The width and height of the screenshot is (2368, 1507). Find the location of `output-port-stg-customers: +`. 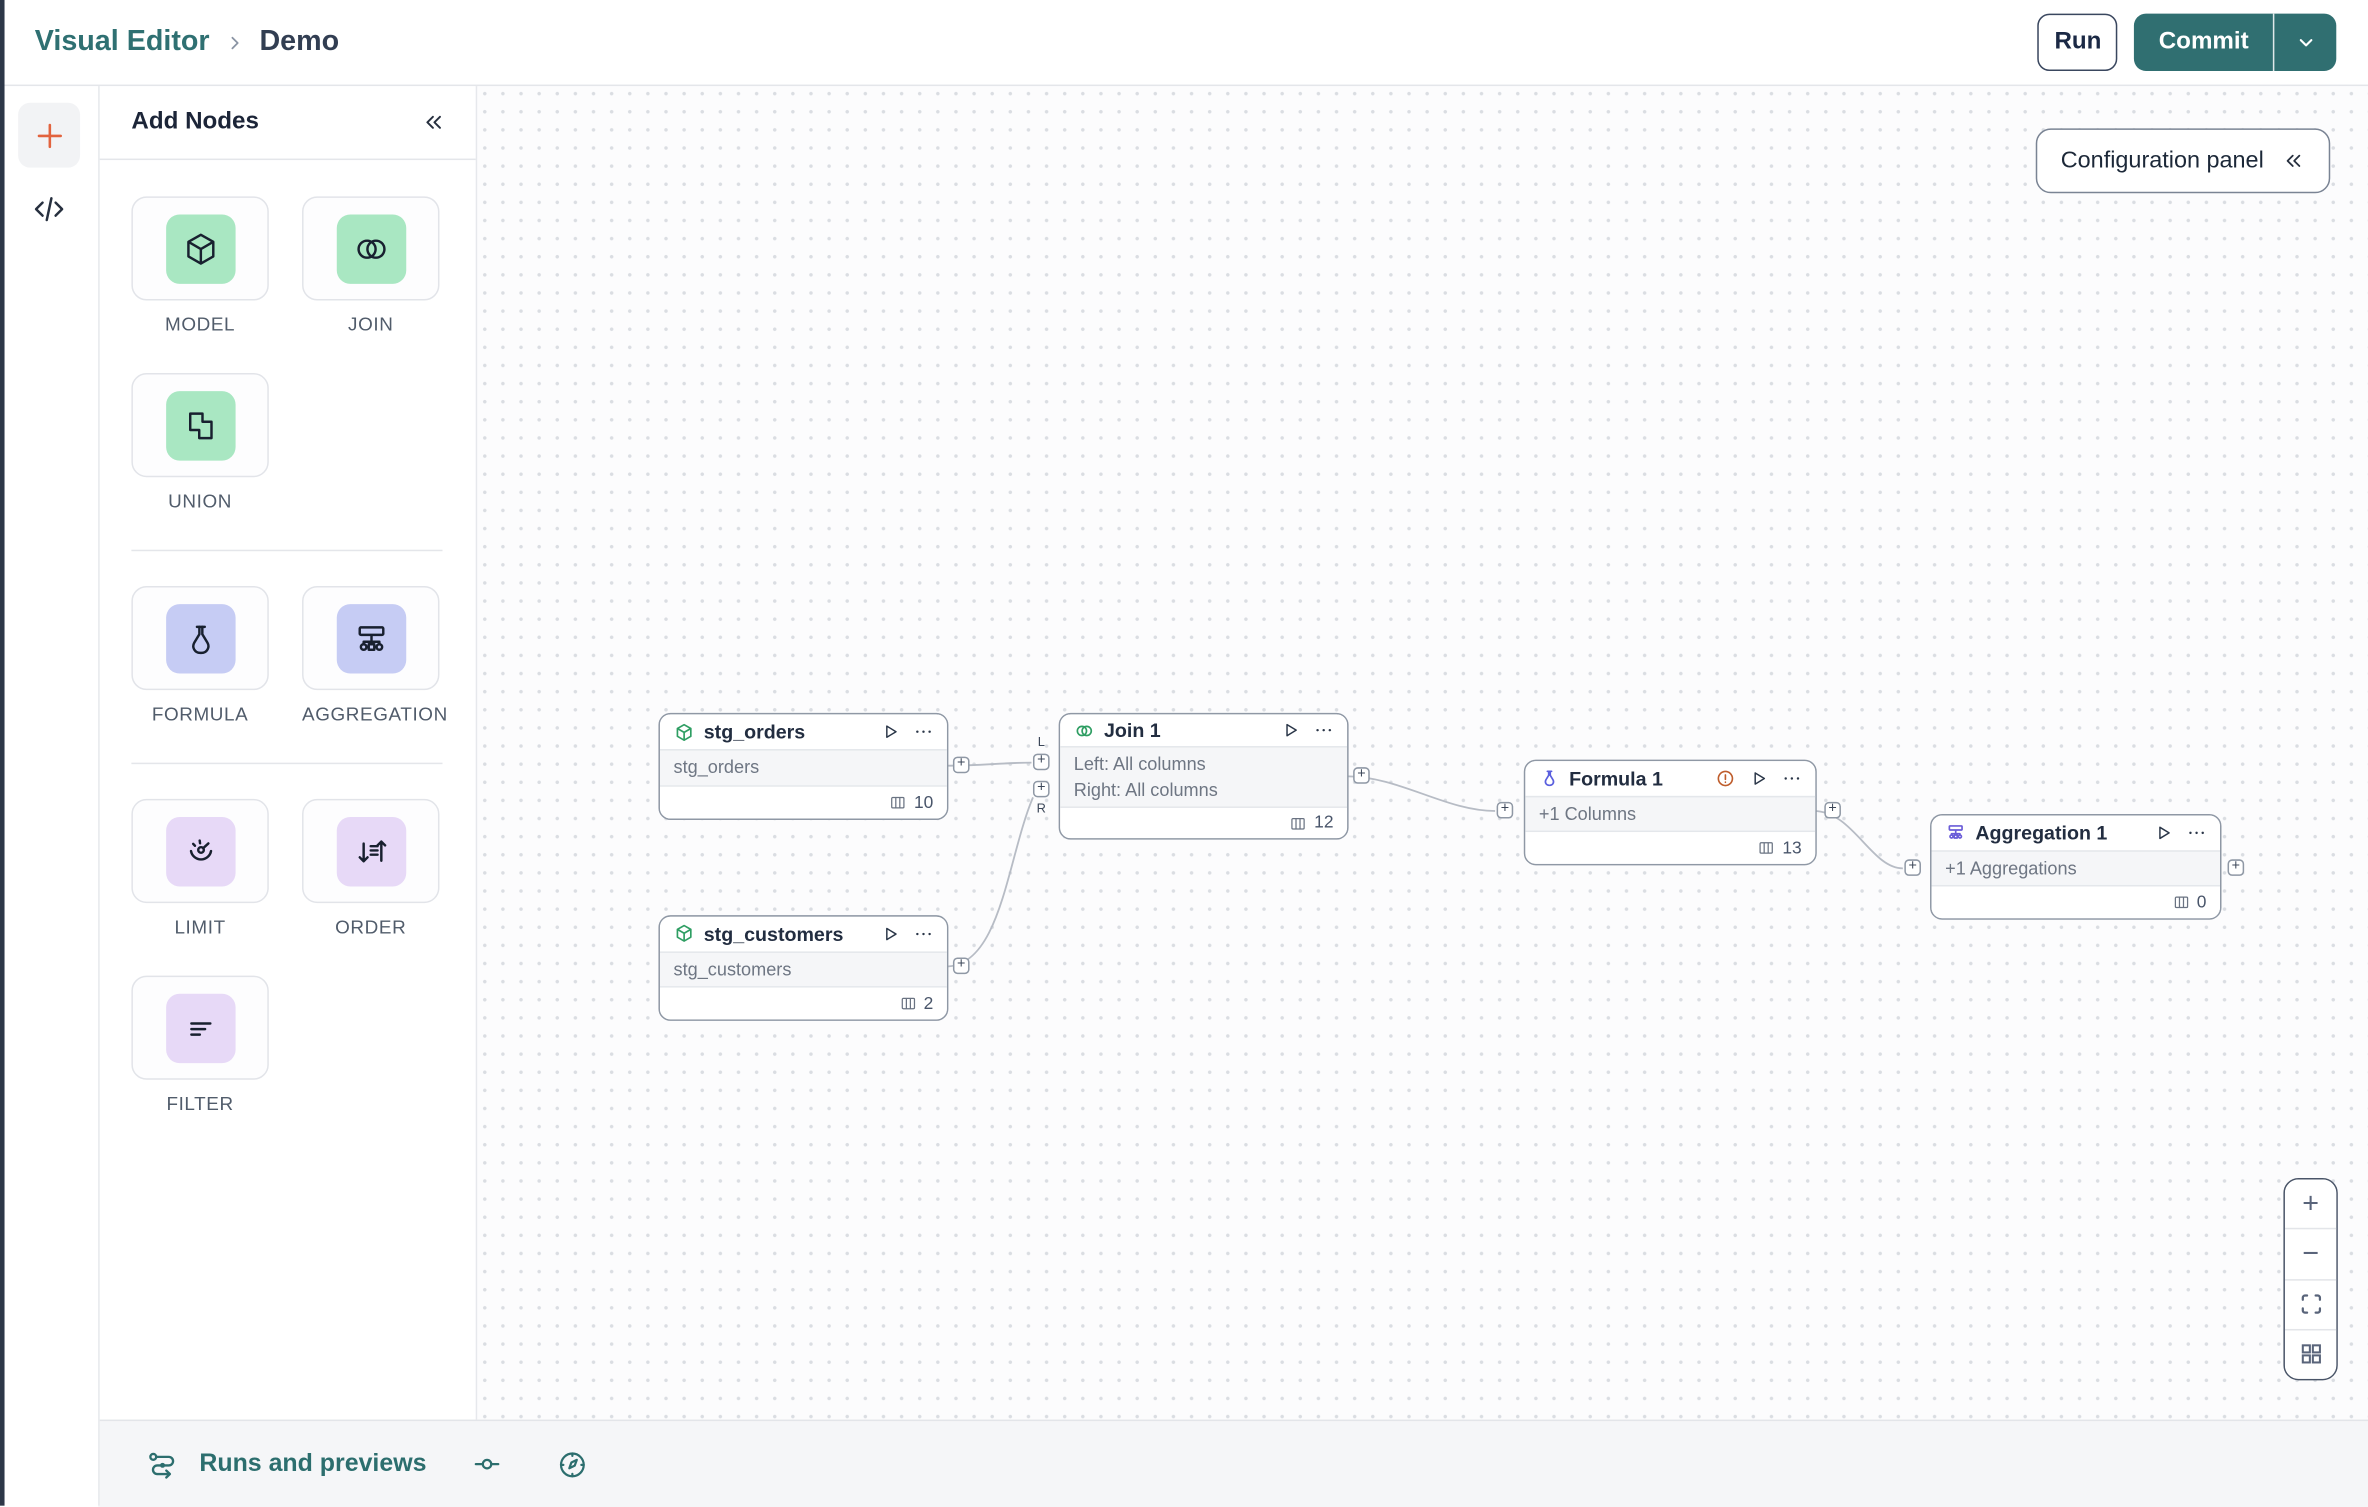

output-port-stg-customers: + is located at coordinates (961, 966).